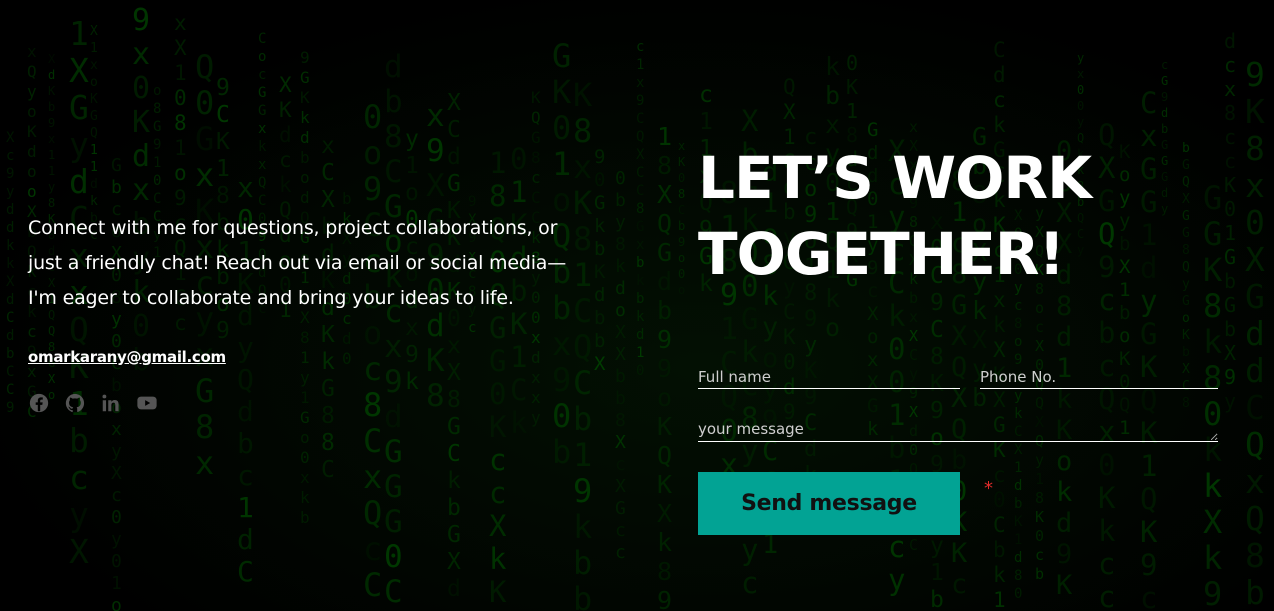 The image size is (1274, 611). I want to click on required-indicator: *, so click(988, 488).